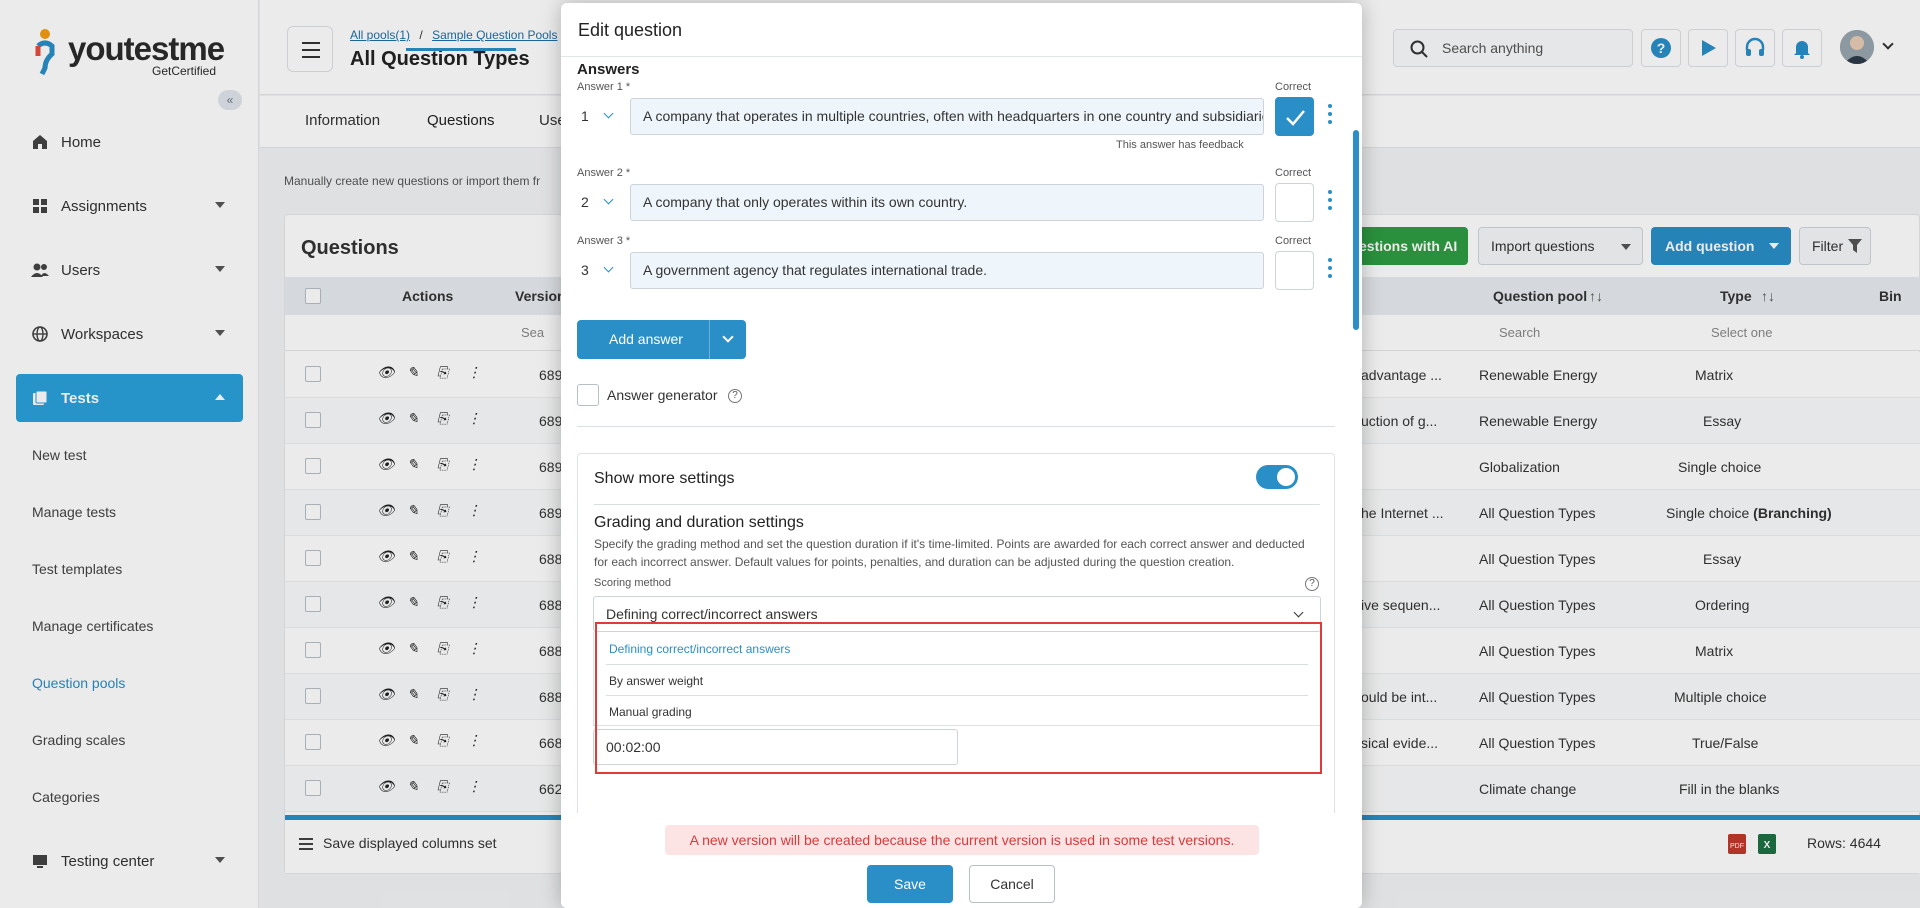  I want to click on add-answer-button: Add answer, so click(661, 339).